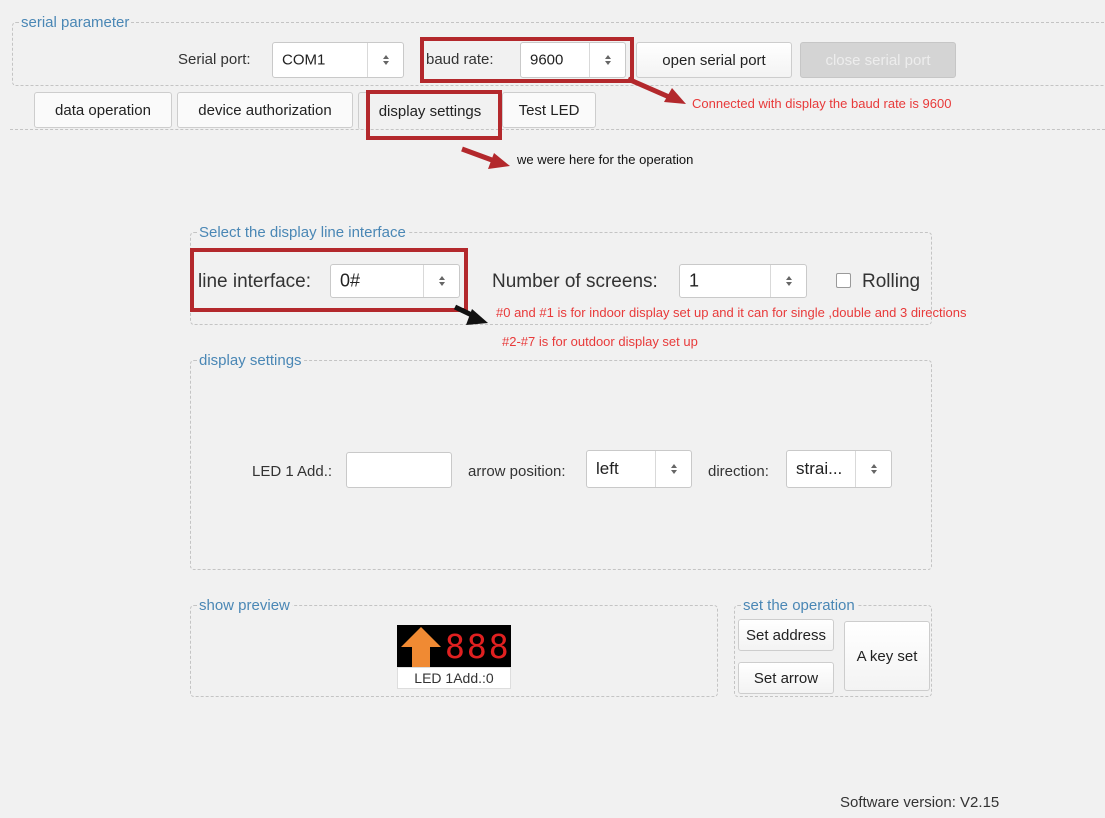 The image size is (1105, 818). I want to click on set-arrow-button: Set arrow, so click(786, 678).